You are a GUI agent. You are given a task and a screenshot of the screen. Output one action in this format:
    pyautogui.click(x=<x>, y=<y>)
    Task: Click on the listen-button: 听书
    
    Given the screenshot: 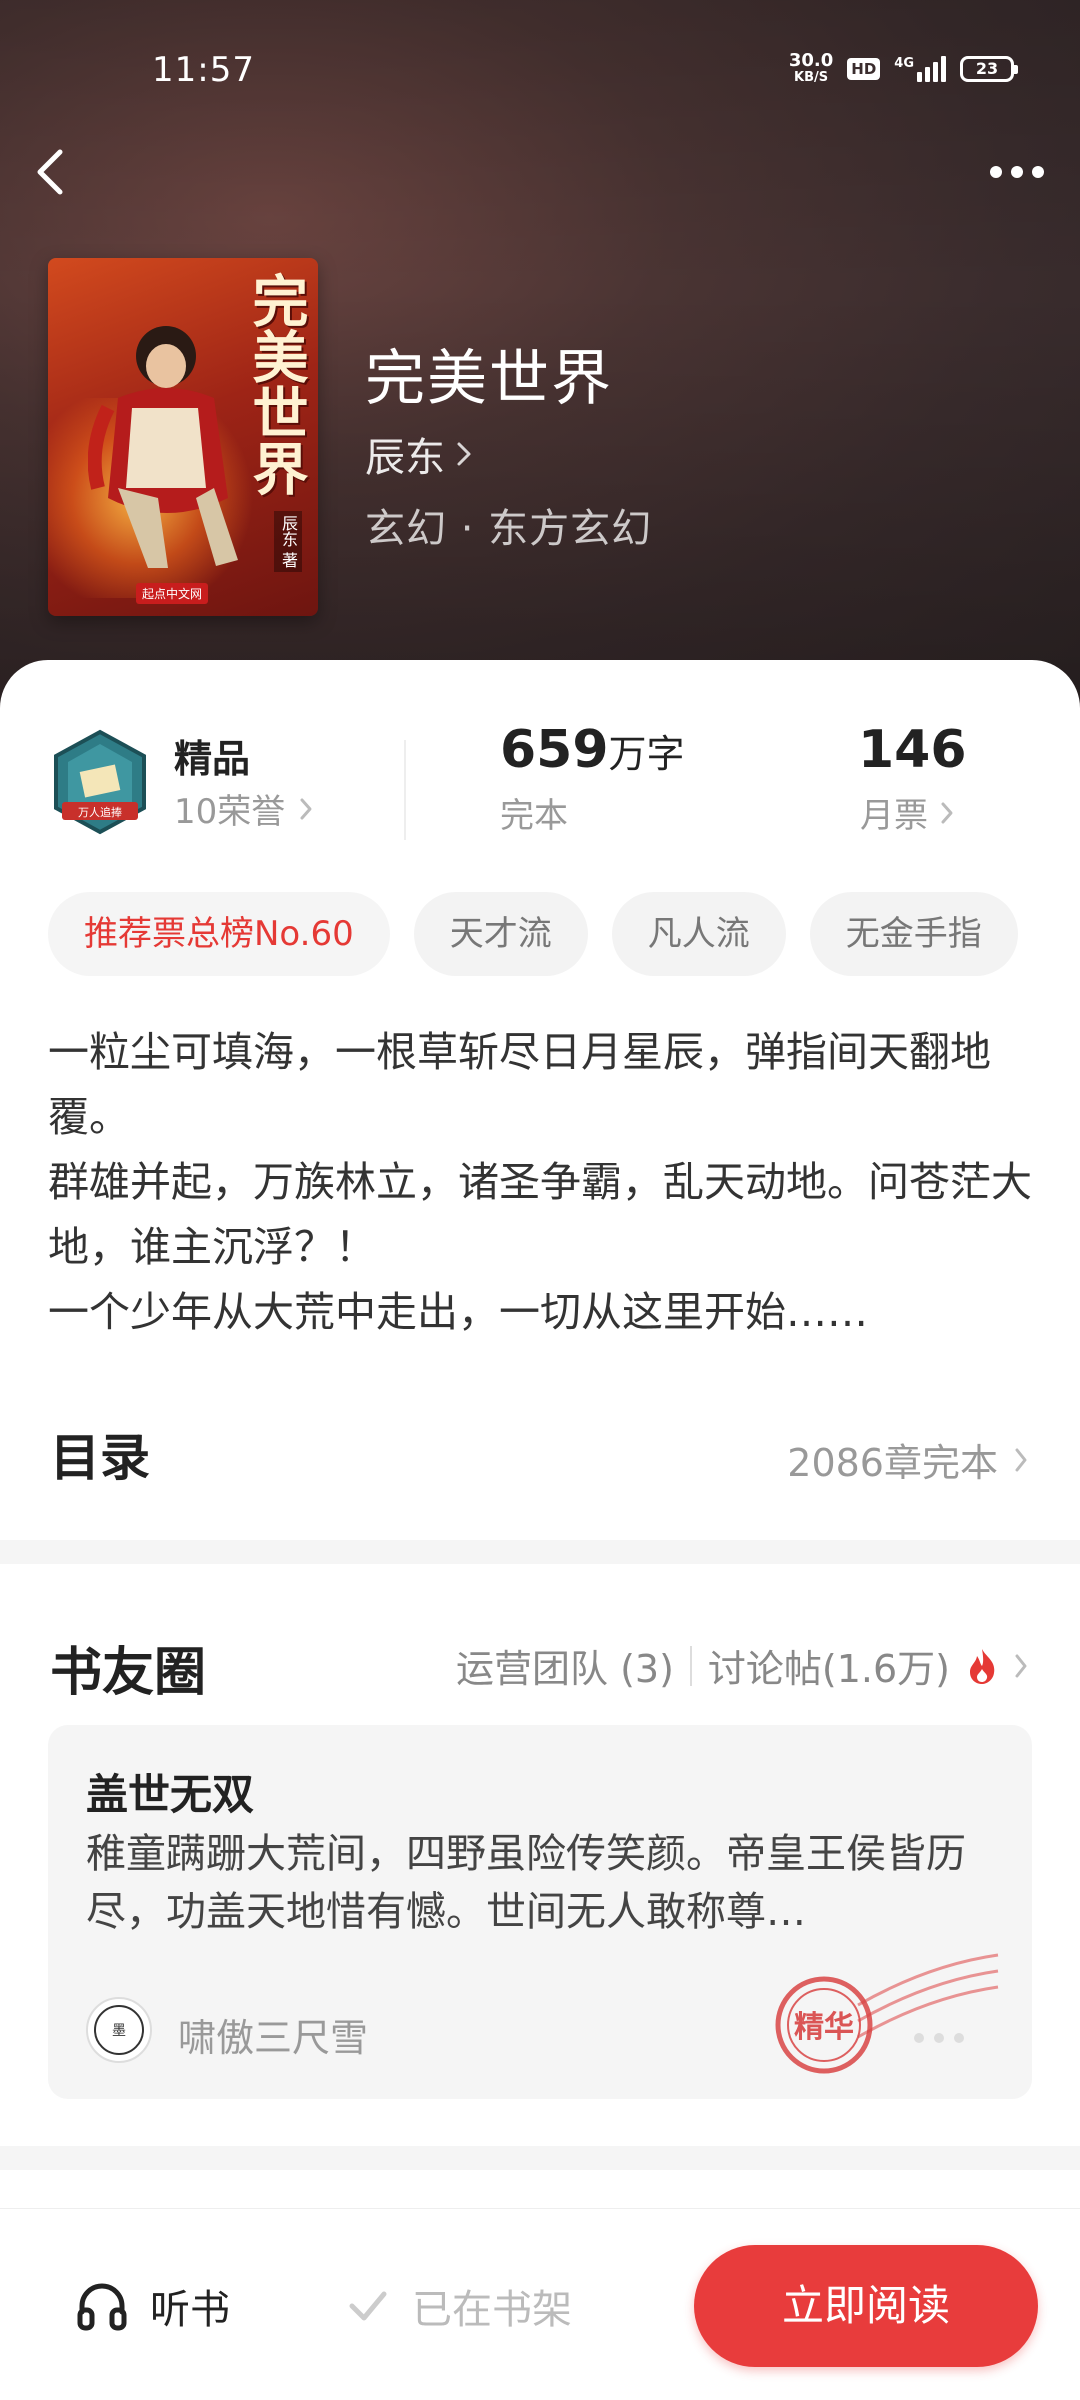 What is the action you would take?
    pyautogui.click(x=153, y=2306)
    